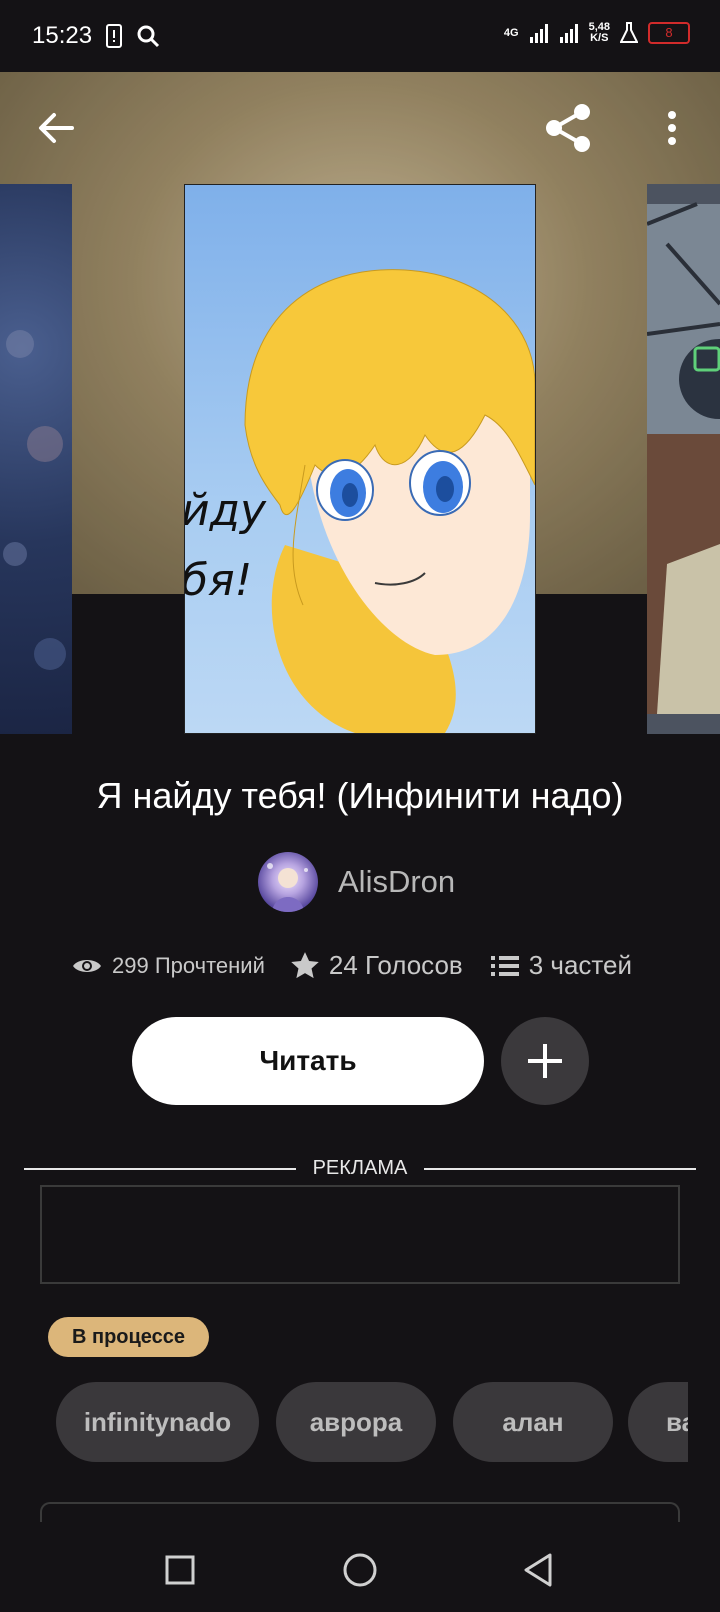  I want to click on share-icon, so click(568, 128).